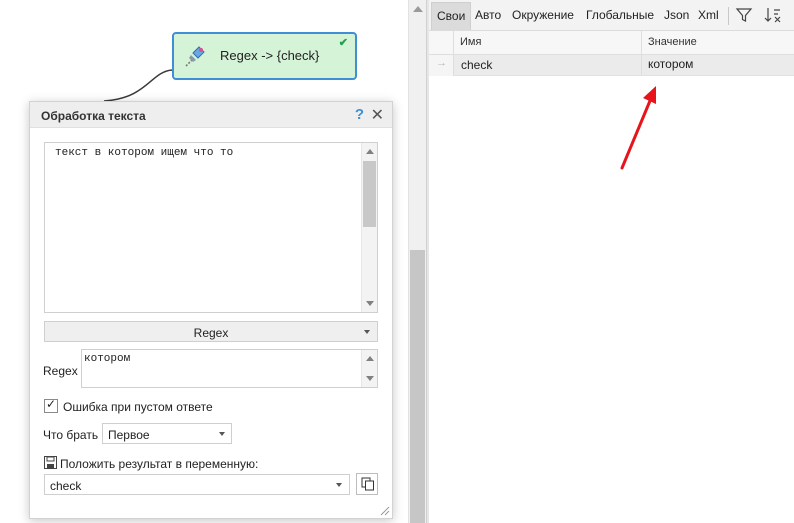 Image resolution: width=794 pixels, height=523 pixels. I want to click on tab-environment: Окружение, so click(543, 16).